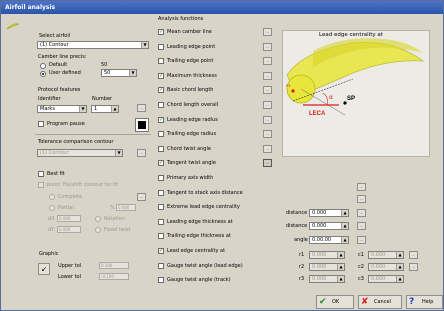  What do you see at coordinates (105, 109) in the screenshot?
I see `number-field: 1 ▲` at bounding box center [105, 109].